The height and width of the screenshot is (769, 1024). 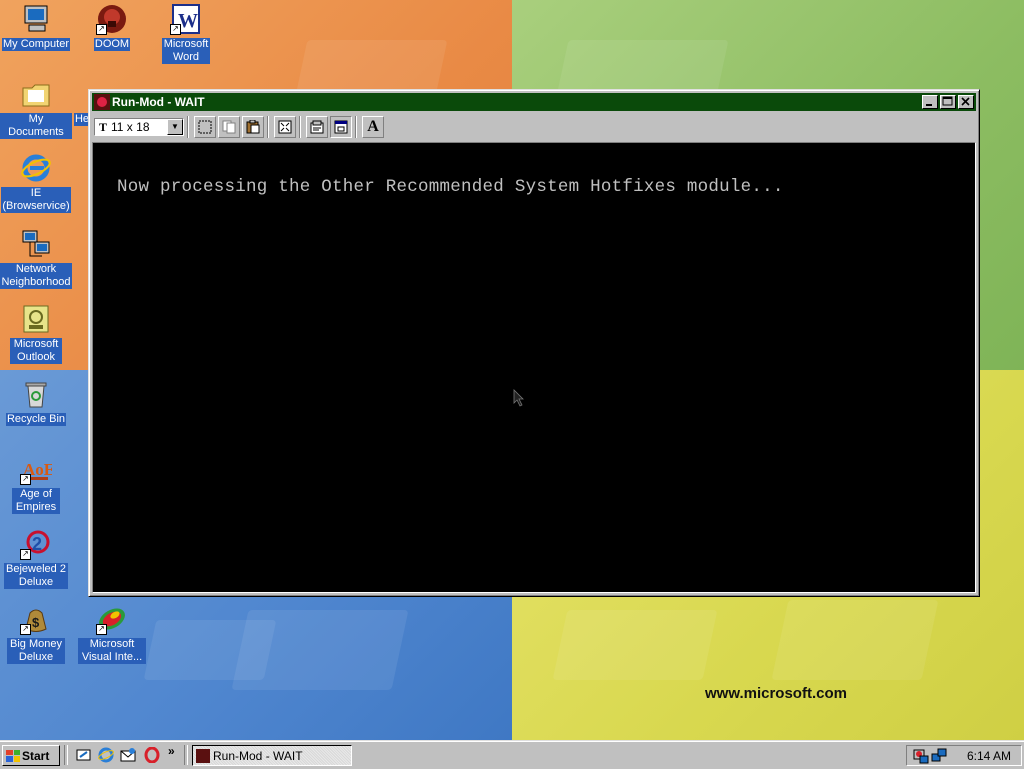 I want to click on properties-button, so click(x=317, y=127).